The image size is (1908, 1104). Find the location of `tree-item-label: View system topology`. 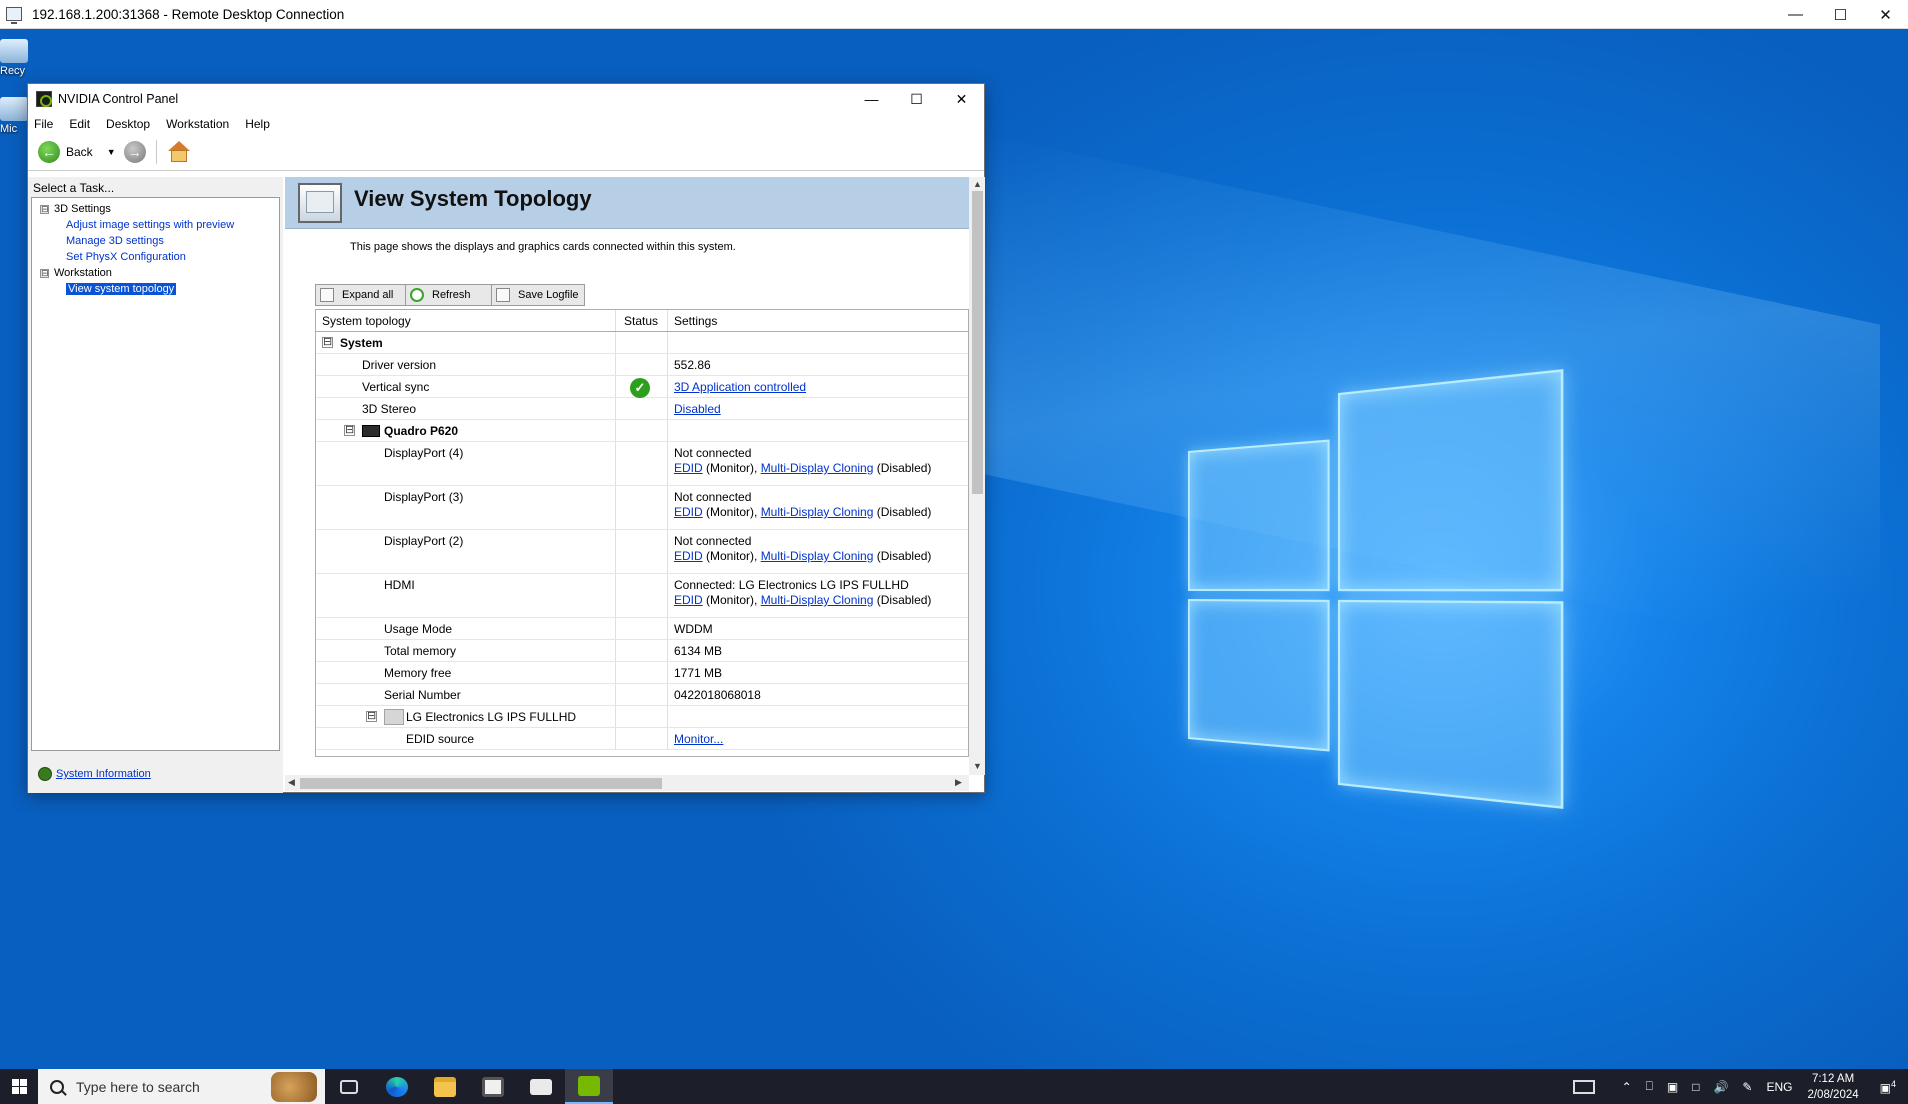

tree-item-label: View system topology is located at coordinates (121, 289).